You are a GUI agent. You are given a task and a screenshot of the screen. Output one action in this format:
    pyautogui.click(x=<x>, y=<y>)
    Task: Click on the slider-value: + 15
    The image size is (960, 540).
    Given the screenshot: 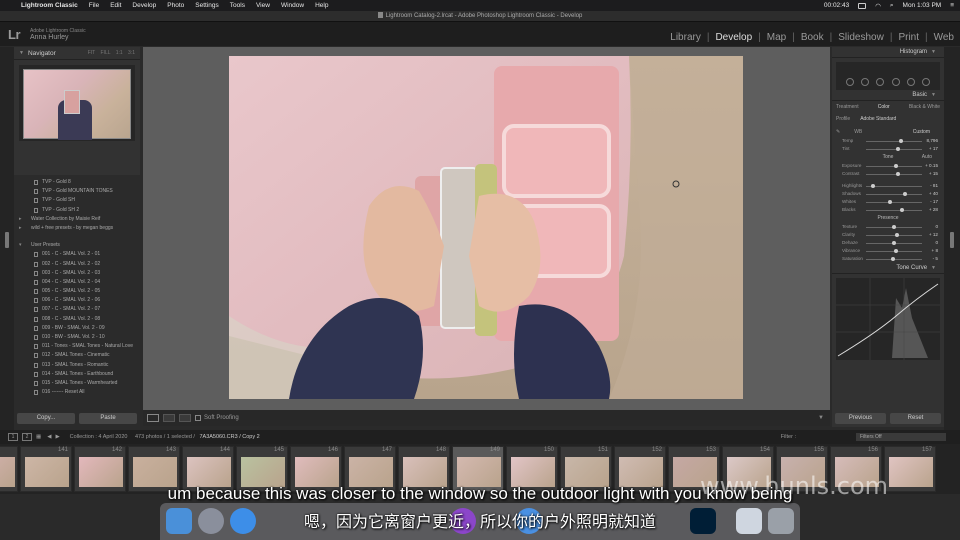 What is the action you would take?
    pyautogui.click(x=933, y=173)
    